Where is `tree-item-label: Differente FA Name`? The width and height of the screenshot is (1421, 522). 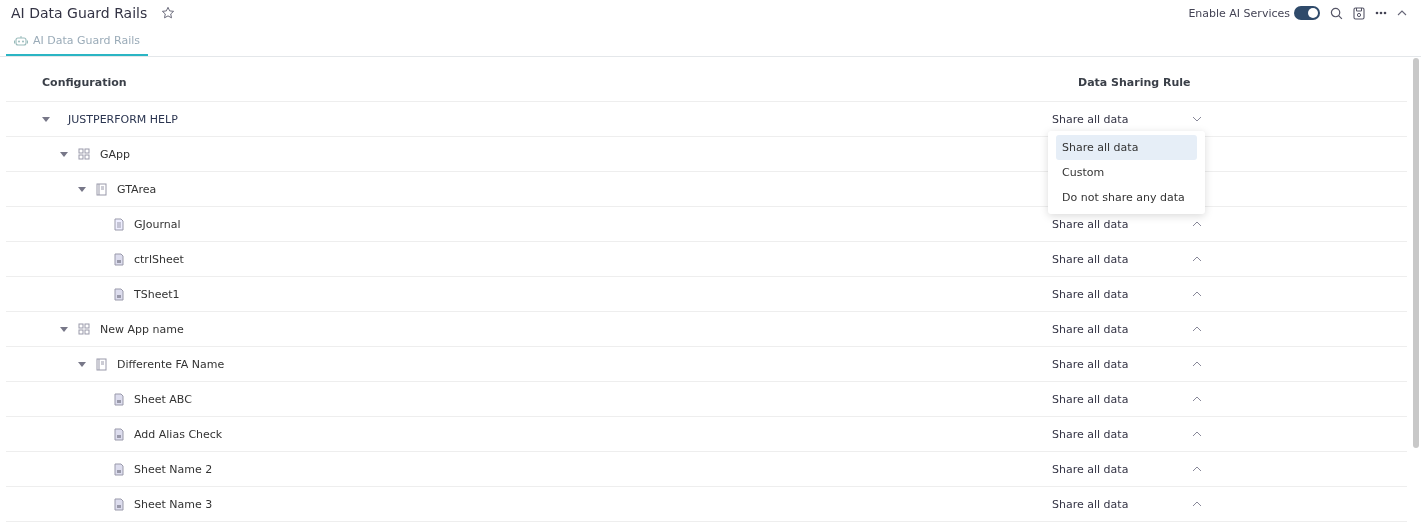
tree-item-label: Differente FA Name is located at coordinates (171, 364).